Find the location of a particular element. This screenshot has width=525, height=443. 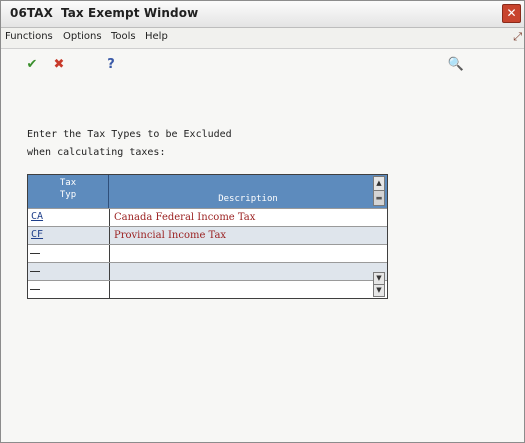

scroll-bottom-icon: ▼ is located at coordinates (379, 290).